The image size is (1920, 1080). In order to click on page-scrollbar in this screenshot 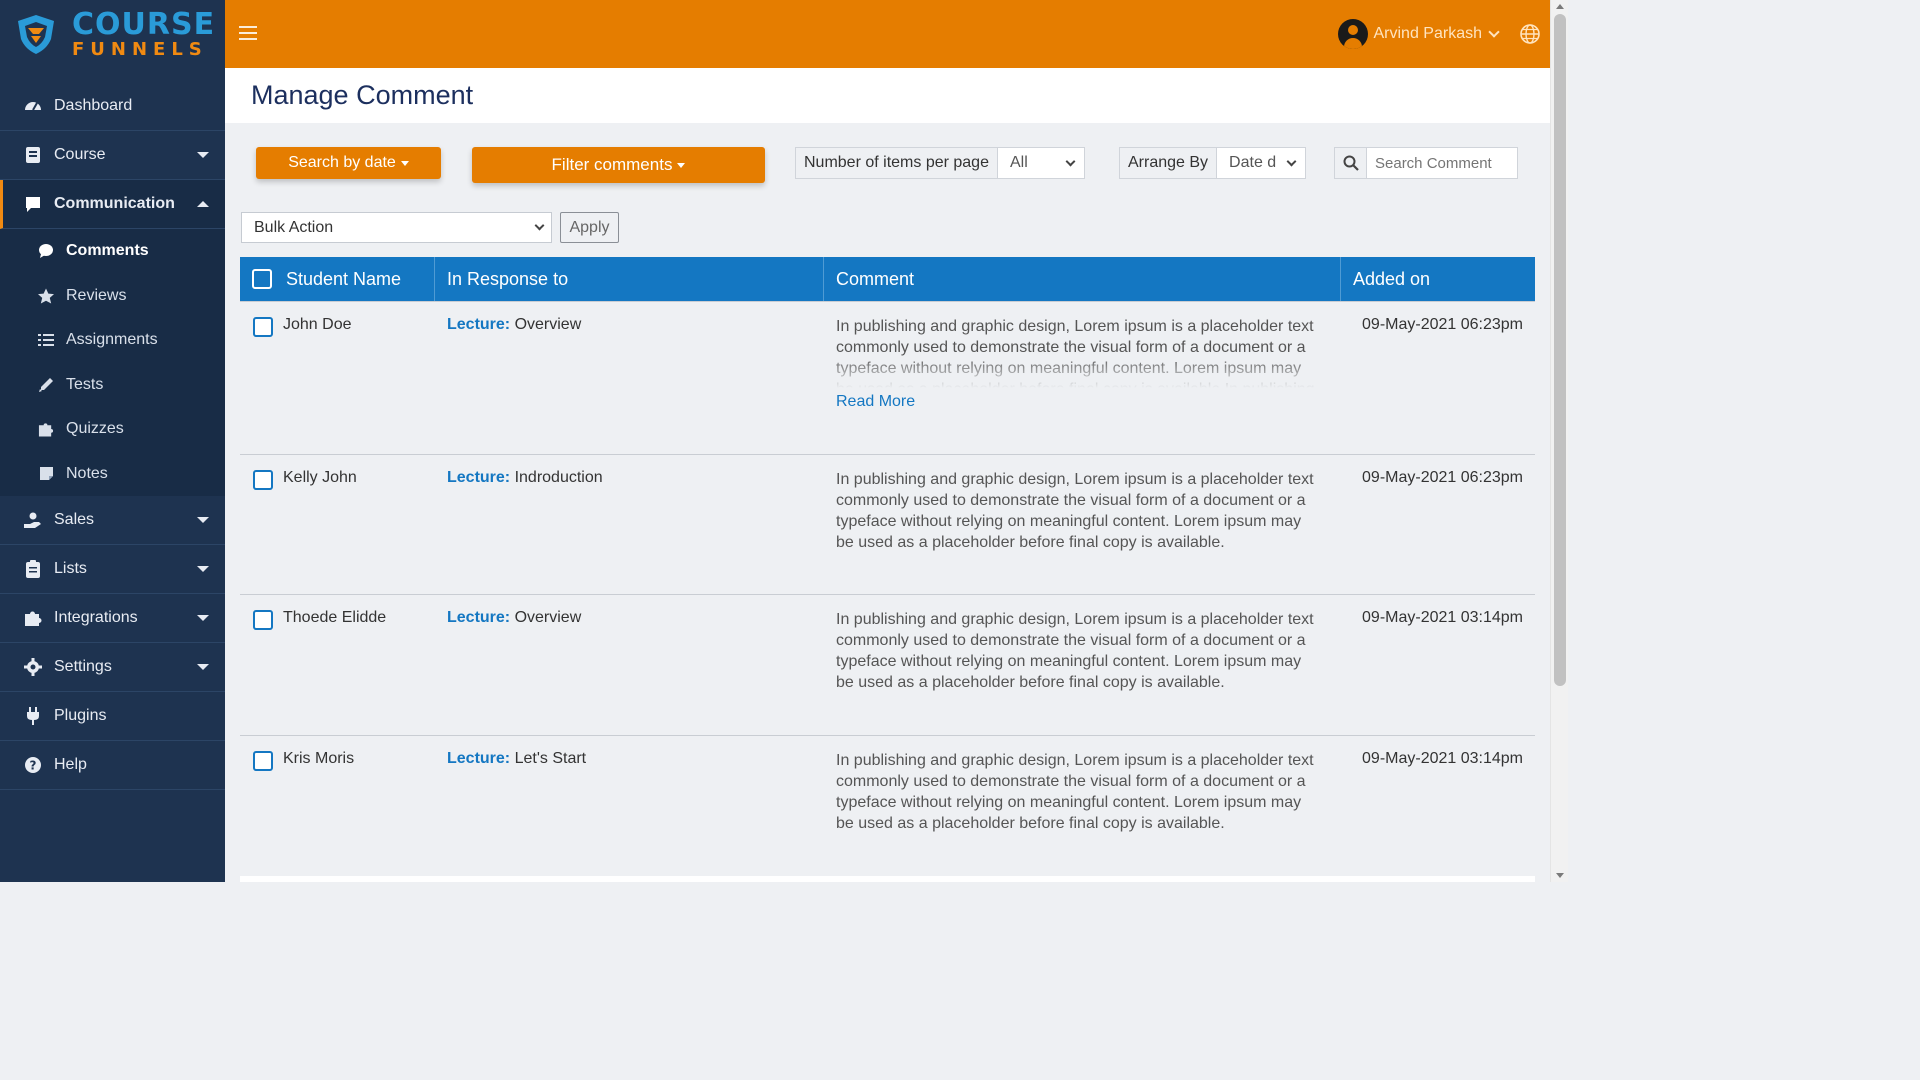, I will do `click(1559, 441)`.